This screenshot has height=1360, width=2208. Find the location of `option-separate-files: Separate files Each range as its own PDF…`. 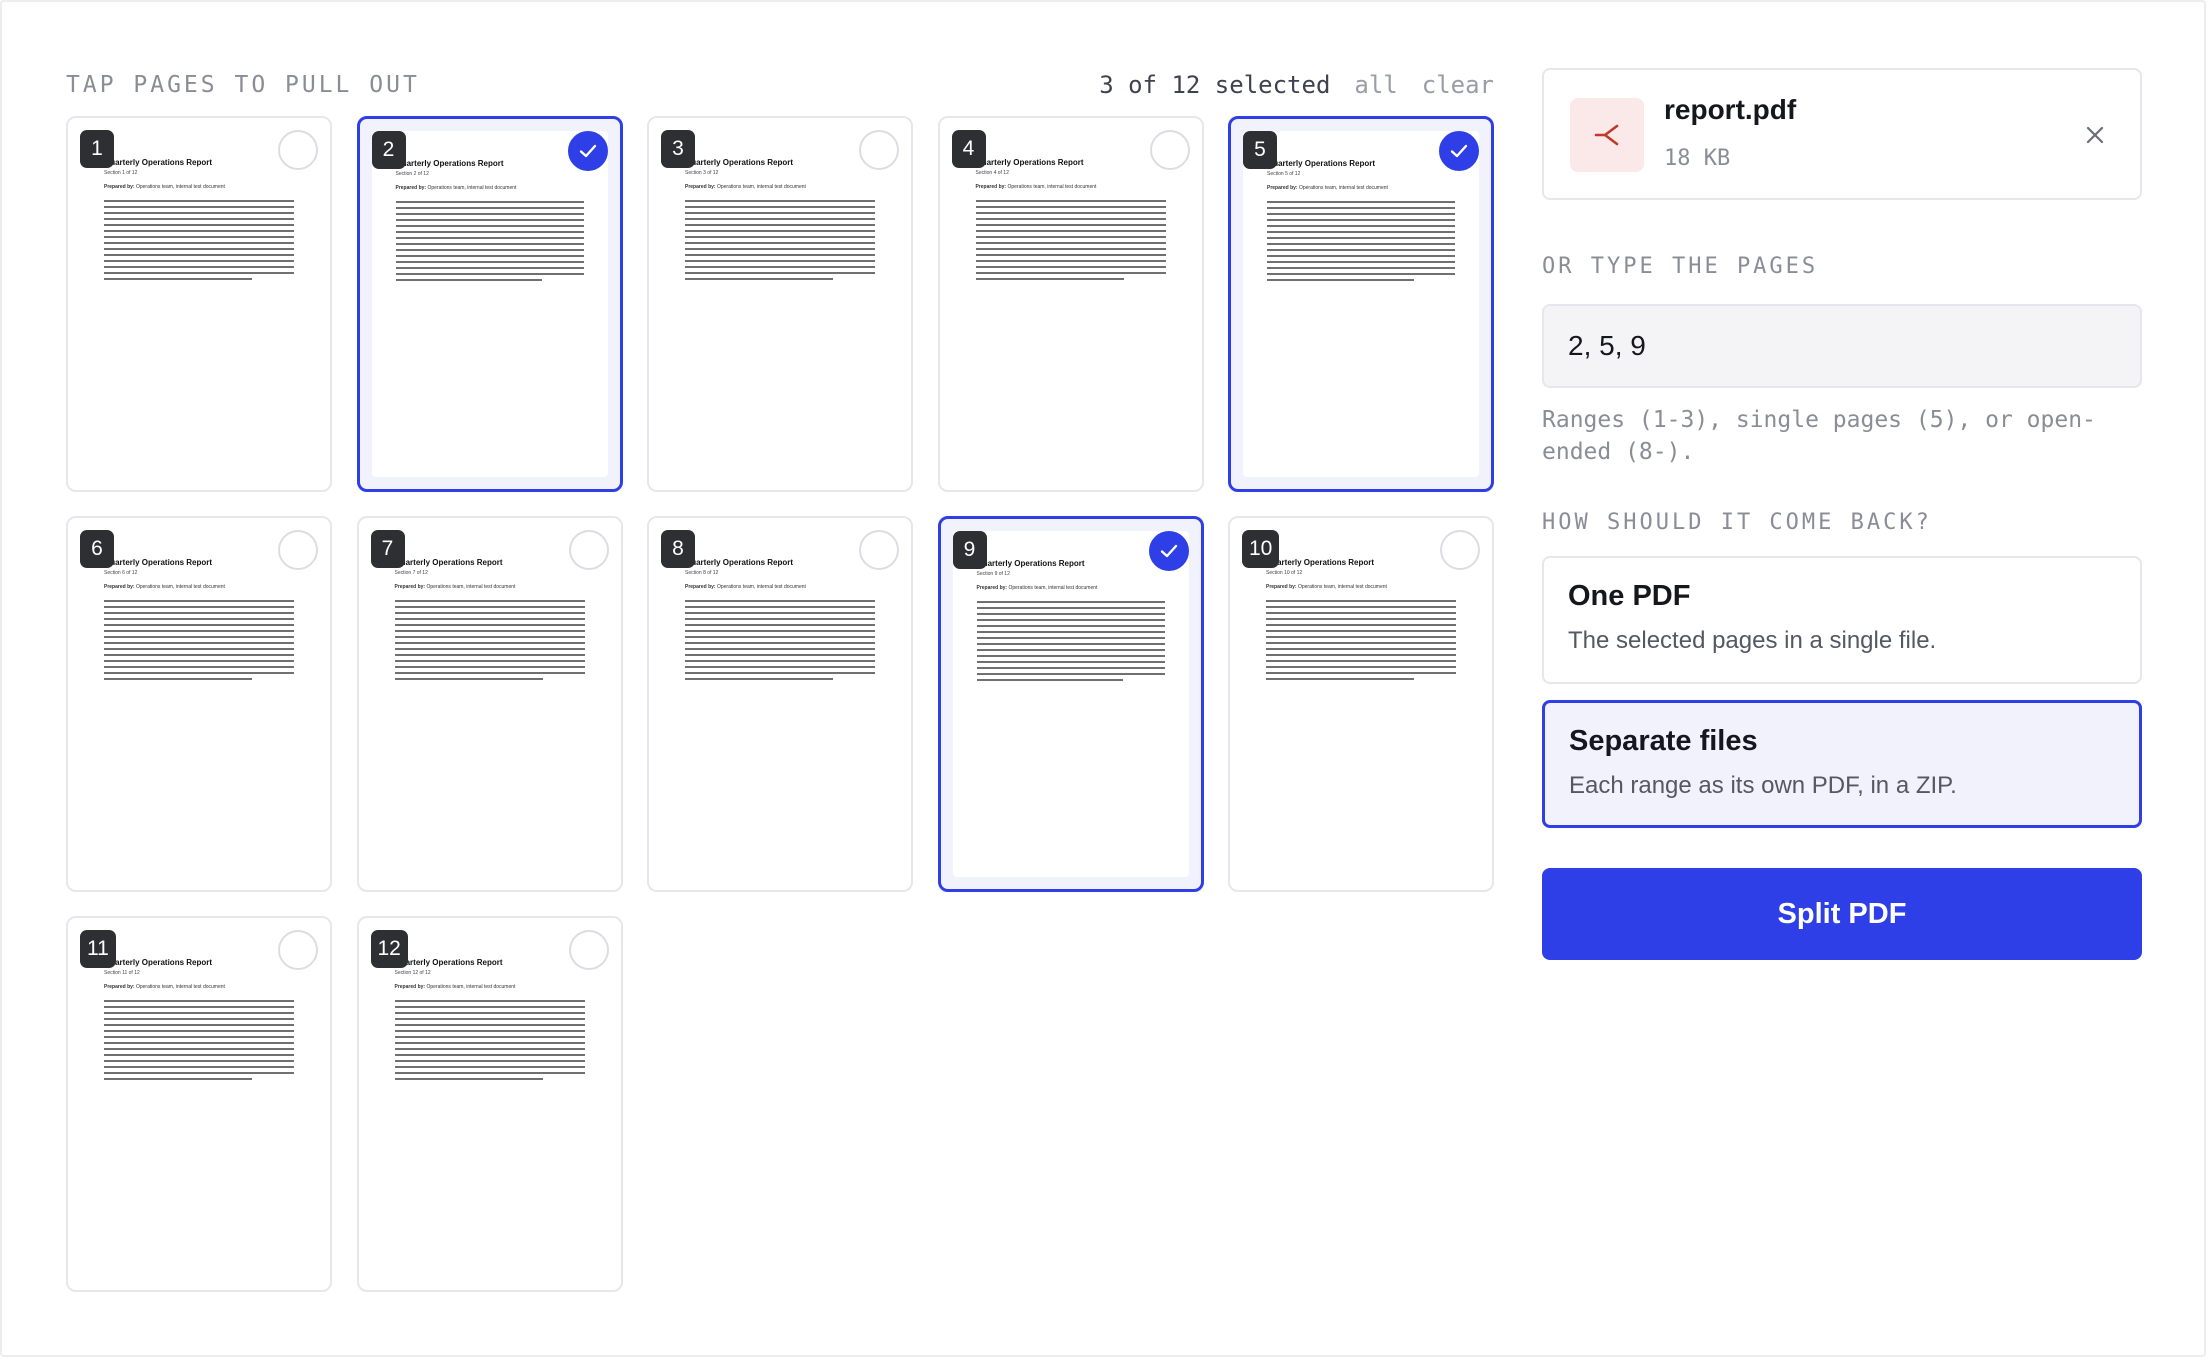

option-separate-files: Separate files Each range as its own PDF… is located at coordinates (1842, 764).